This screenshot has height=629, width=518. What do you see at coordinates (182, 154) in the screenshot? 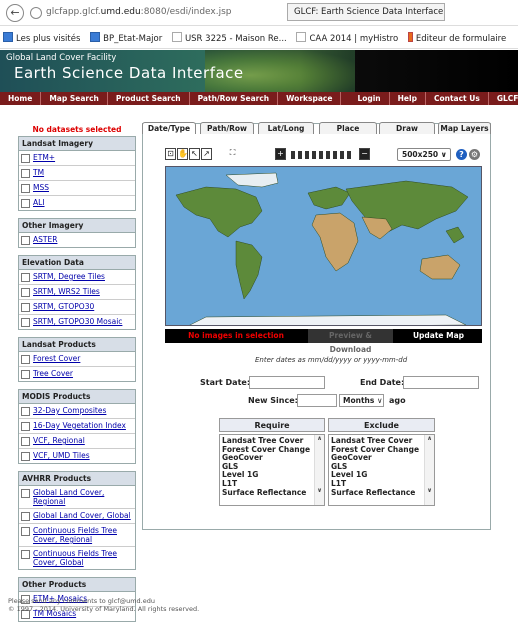
I see `pan-hand-icon: ✋` at bounding box center [182, 154].